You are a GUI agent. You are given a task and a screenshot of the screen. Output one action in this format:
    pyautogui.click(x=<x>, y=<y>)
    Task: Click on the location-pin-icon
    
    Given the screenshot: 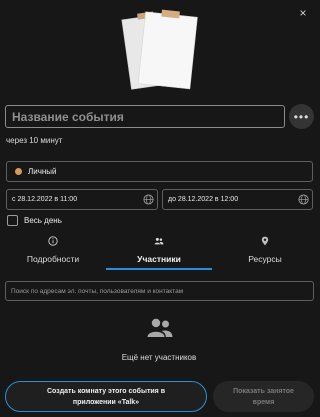 What is the action you would take?
    pyautogui.click(x=265, y=241)
    